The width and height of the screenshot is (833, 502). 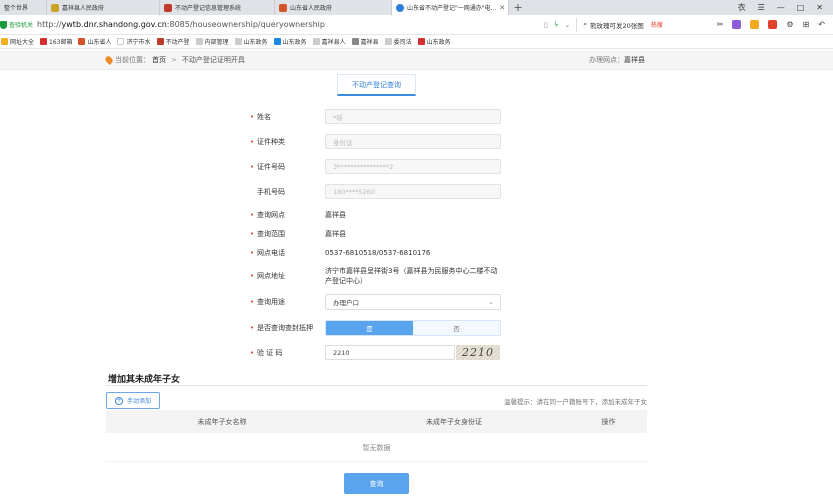 What do you see at coordinates (546, 25) in the screenshot?
I see `reader-icon: ▯` at bounding box center [546, 25].